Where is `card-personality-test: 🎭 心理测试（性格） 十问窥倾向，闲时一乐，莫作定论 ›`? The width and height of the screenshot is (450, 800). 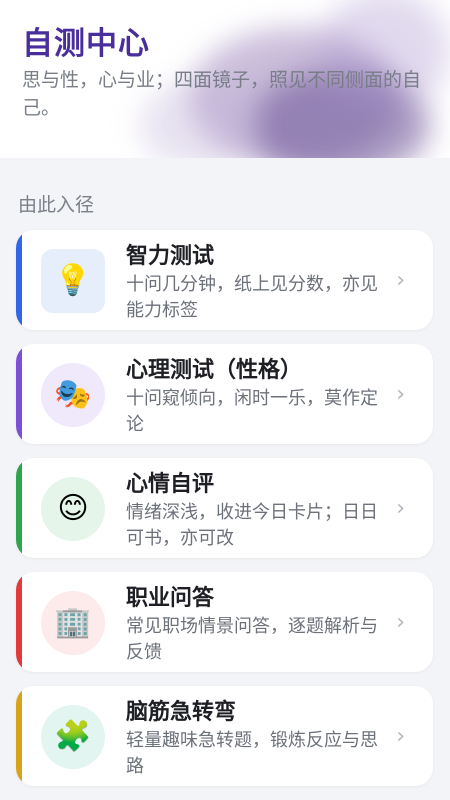 card-personality-test: 🎭 心理测试（性格） 十问窥倾向，闲时一乐，莫作定论 › is located at coordinates (224, 394).